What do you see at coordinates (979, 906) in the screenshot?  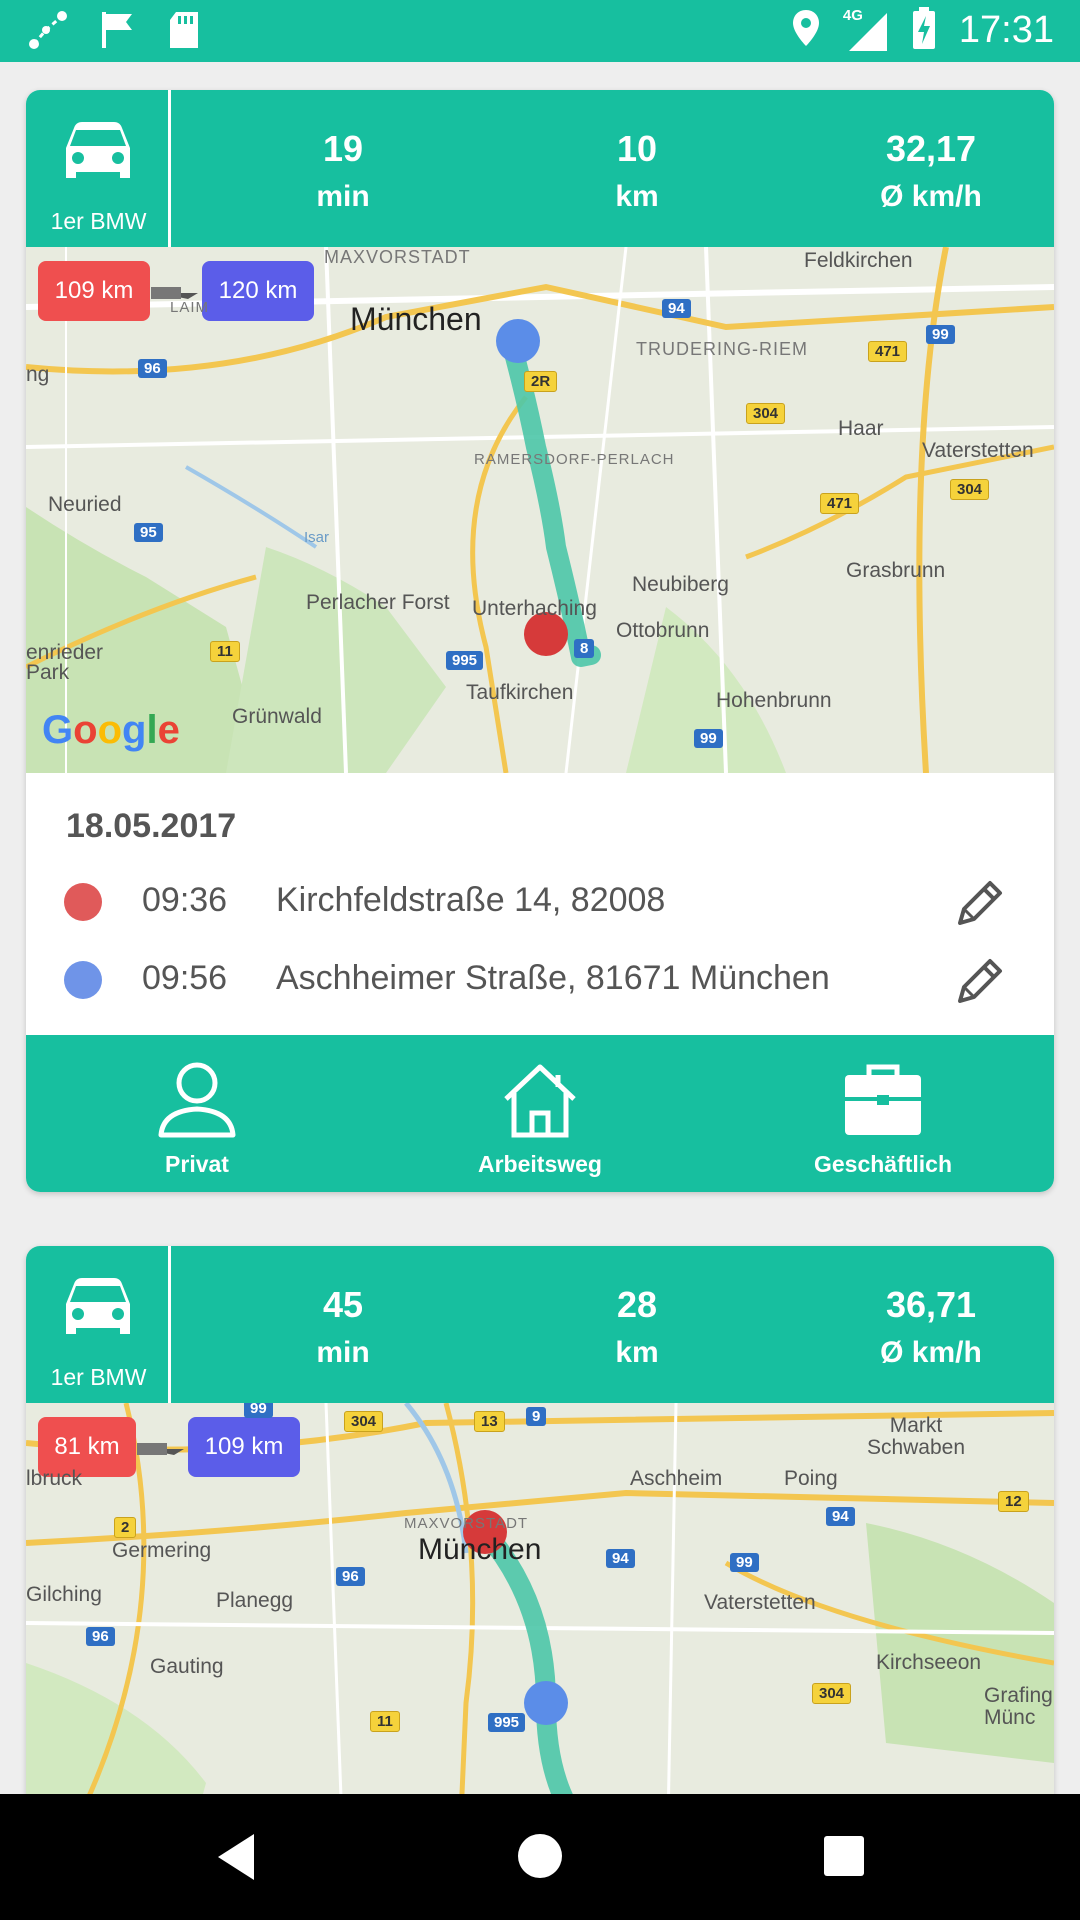 I see `edit-start-pencil-icon` at bounding box center [979, 906].